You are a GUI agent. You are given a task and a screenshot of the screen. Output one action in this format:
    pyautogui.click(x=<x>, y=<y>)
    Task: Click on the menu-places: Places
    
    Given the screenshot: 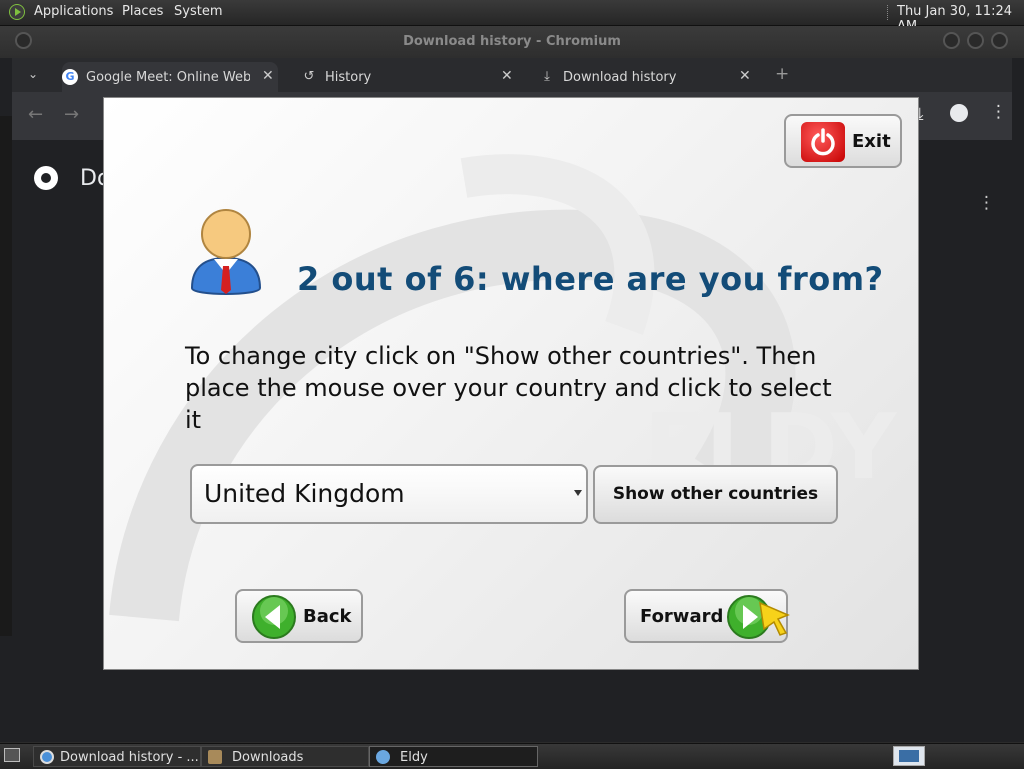 What is the action you would take?
    pyautogui.click(x=142, y=11)
    